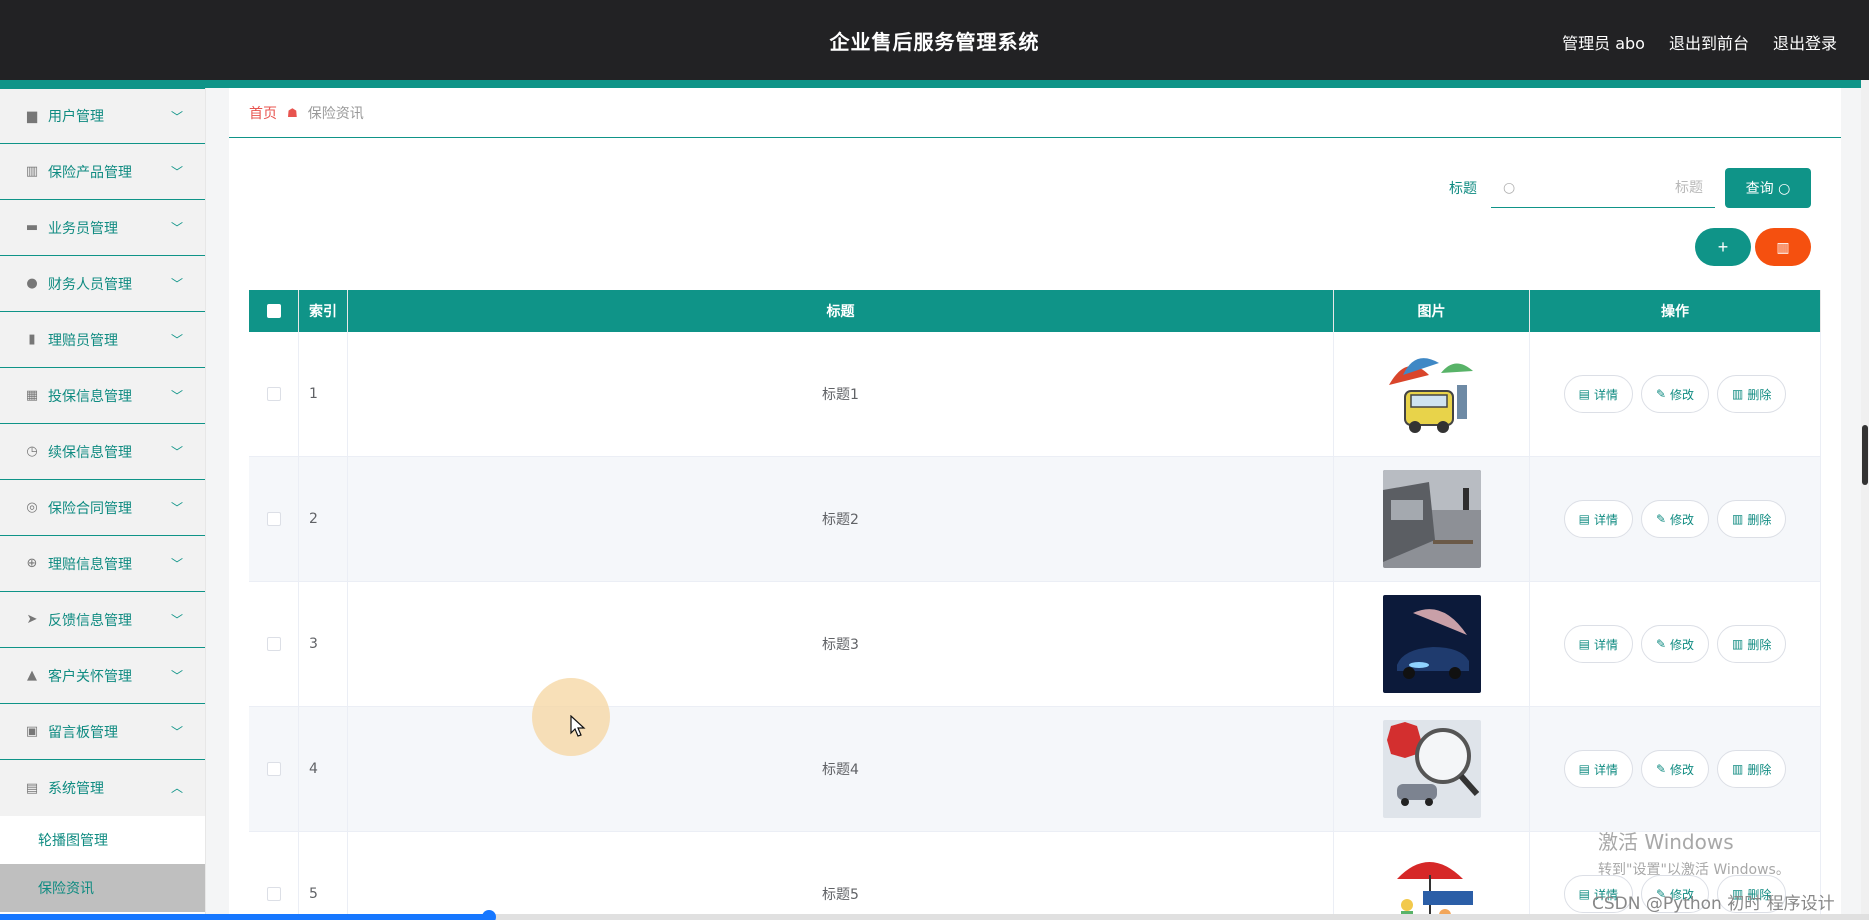 This screenshot has height=920, width=1869. Describe the element at coordinates (83, 228) in the screenshot. I see `sidebar-item-label: 业务员管理` at that location.